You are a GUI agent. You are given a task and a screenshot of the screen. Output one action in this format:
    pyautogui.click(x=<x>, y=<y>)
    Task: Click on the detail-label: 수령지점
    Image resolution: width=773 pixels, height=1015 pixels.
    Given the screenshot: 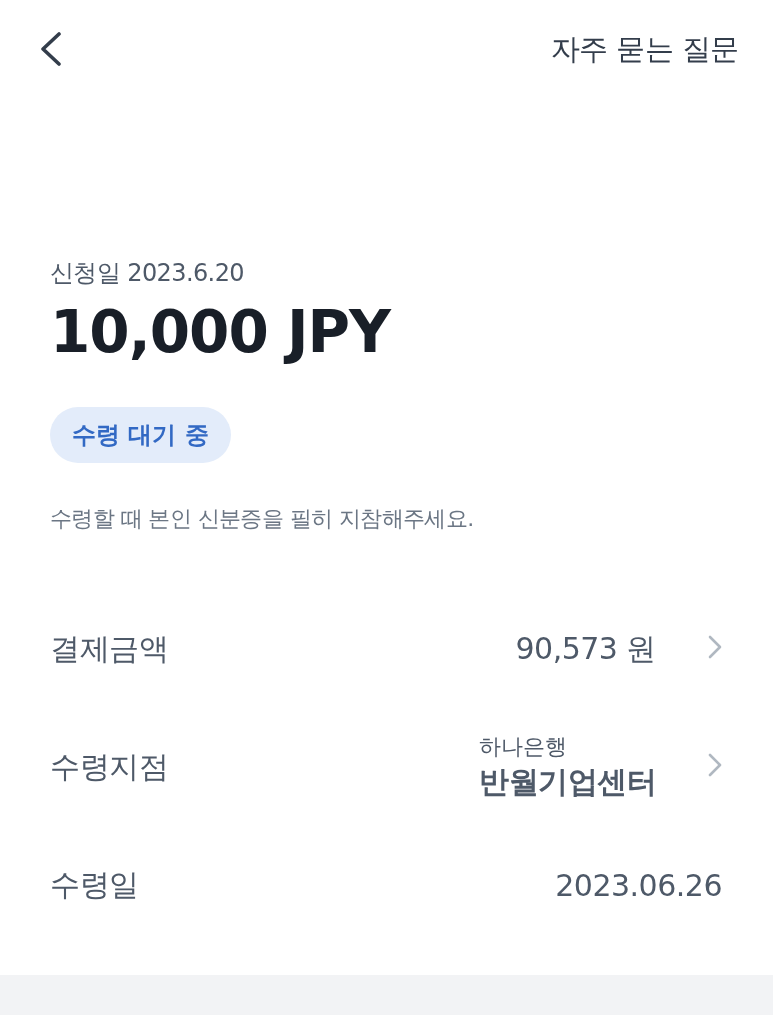 What is the action you would take?
    pyautogui.click(x=109, y=766)
    